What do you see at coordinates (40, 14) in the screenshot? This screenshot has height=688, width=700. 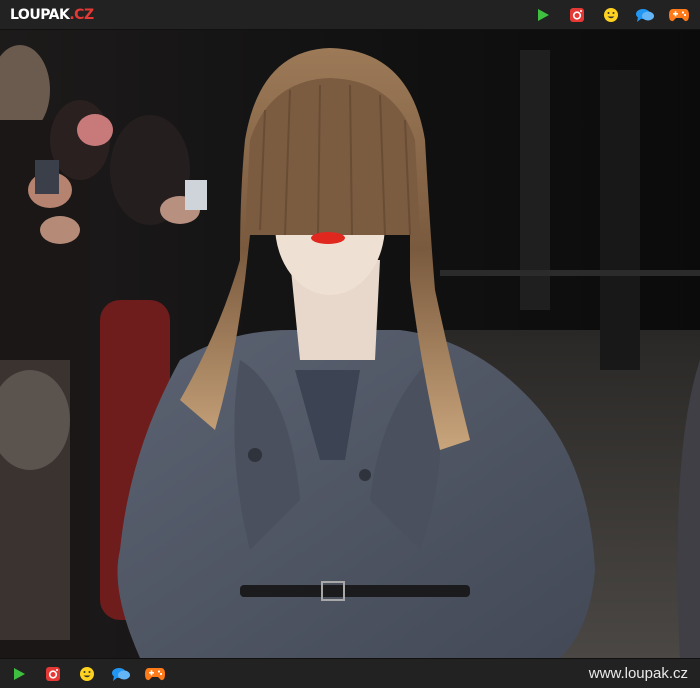 I see `logo-text: LOUPAK` at bounding box center [40, 14].